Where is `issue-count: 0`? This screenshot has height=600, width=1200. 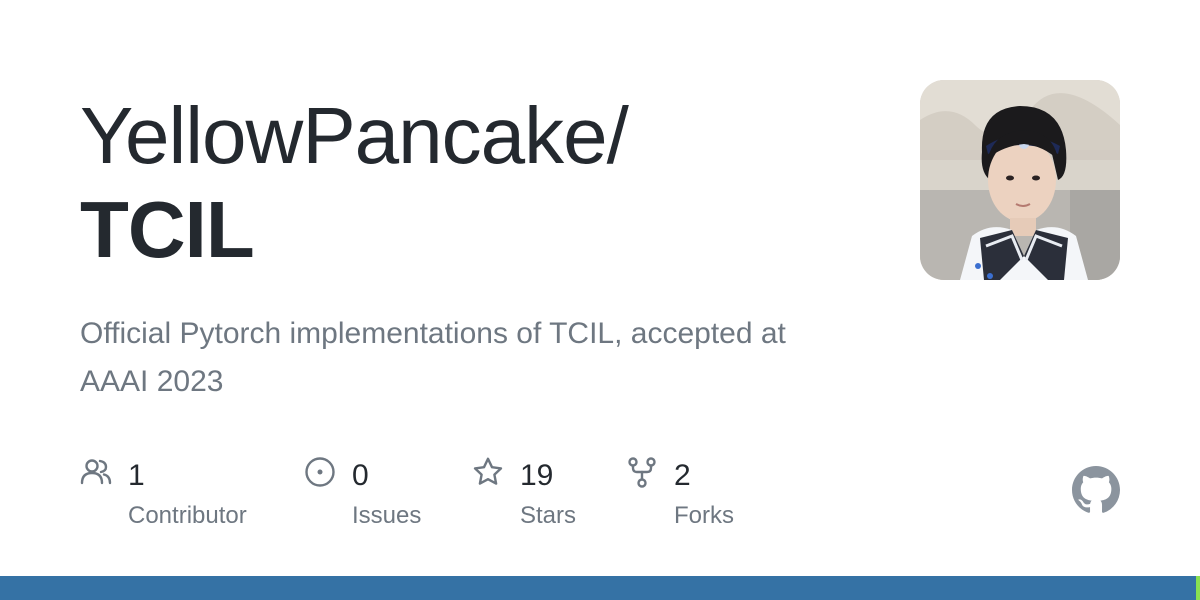
issue-count: 0 is located at coordinates (360, 475).